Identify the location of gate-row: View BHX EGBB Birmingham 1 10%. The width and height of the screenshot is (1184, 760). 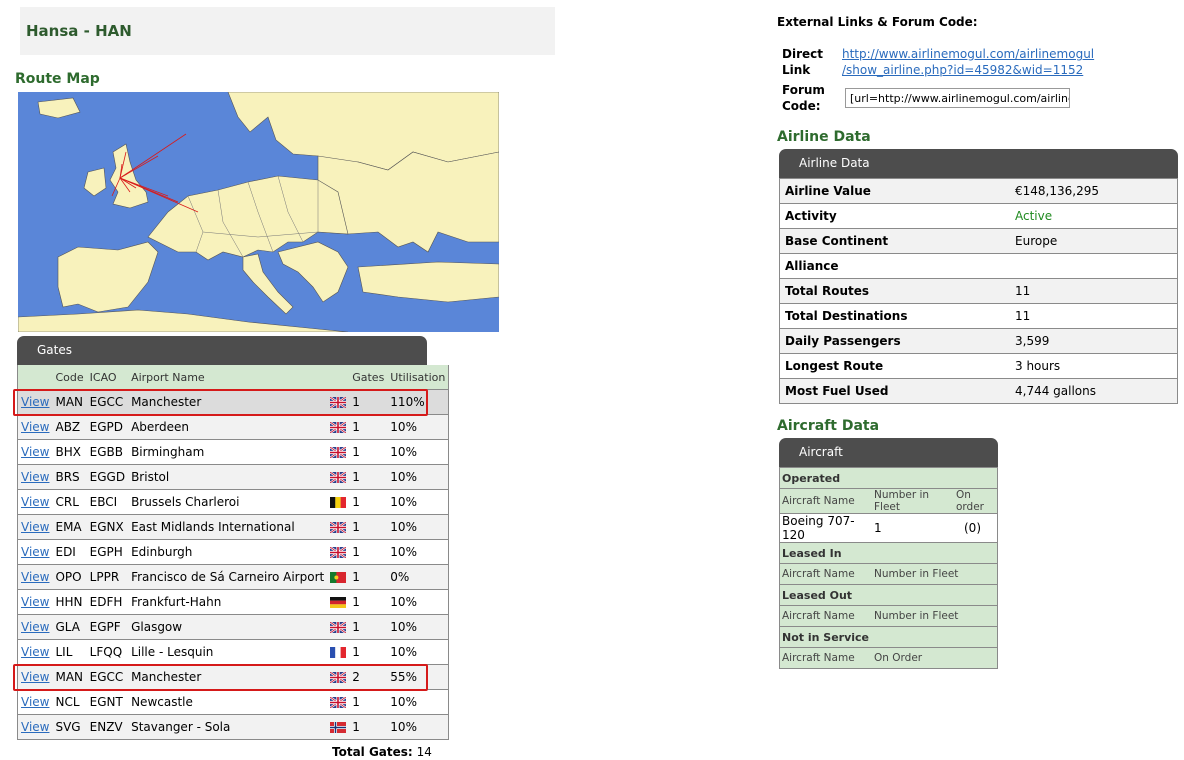
(233, 452).